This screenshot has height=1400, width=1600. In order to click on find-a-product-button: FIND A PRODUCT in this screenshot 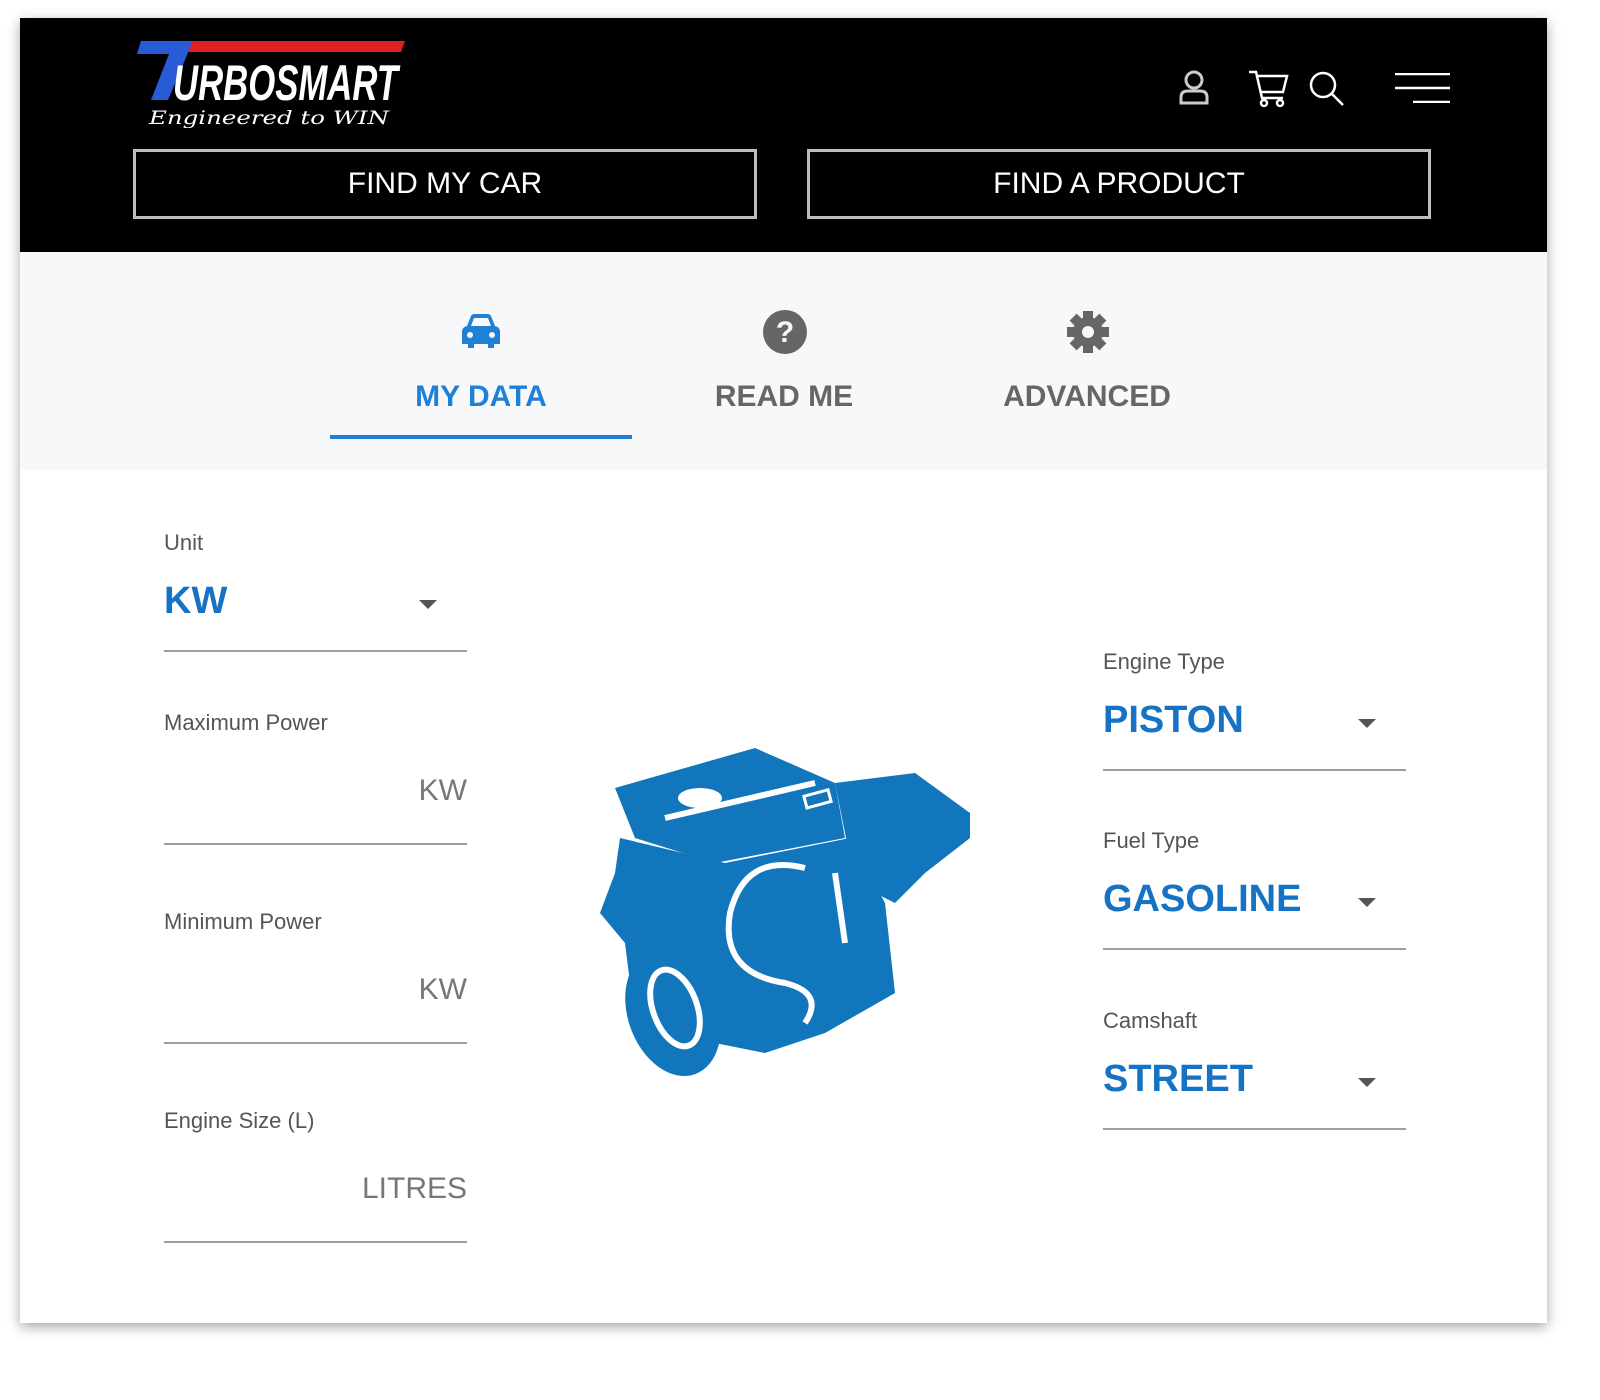, I will do `click(1119, 184)`.